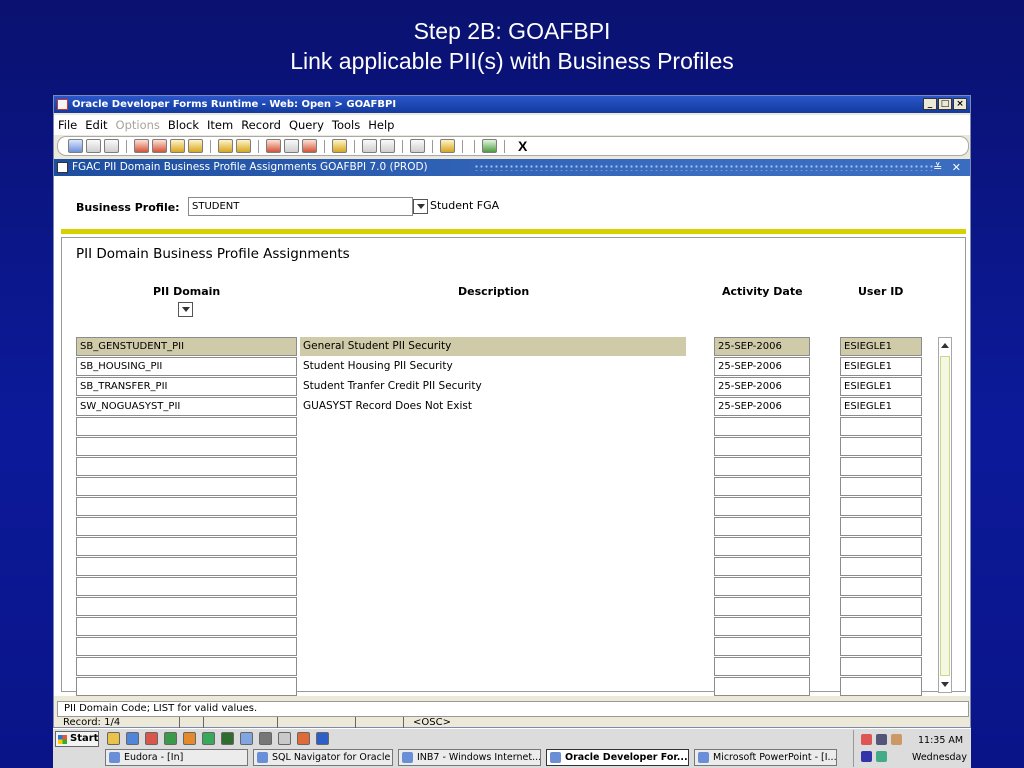  Describe the element at coordinates (151, 738) in the screenshot. I see `quick-launch-mail-icon` at that location.